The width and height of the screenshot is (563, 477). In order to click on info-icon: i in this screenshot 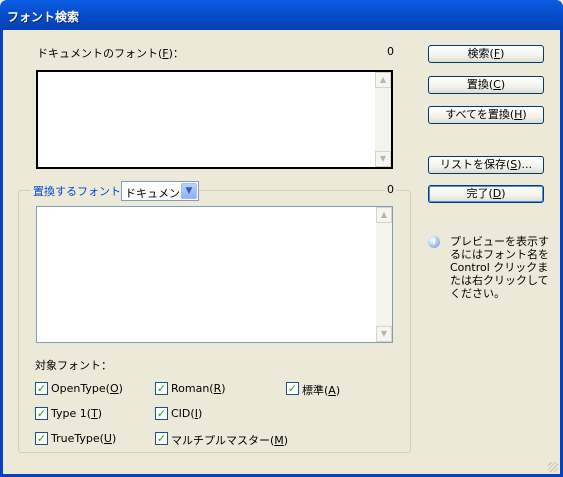, I will do `click(434, 242)`.